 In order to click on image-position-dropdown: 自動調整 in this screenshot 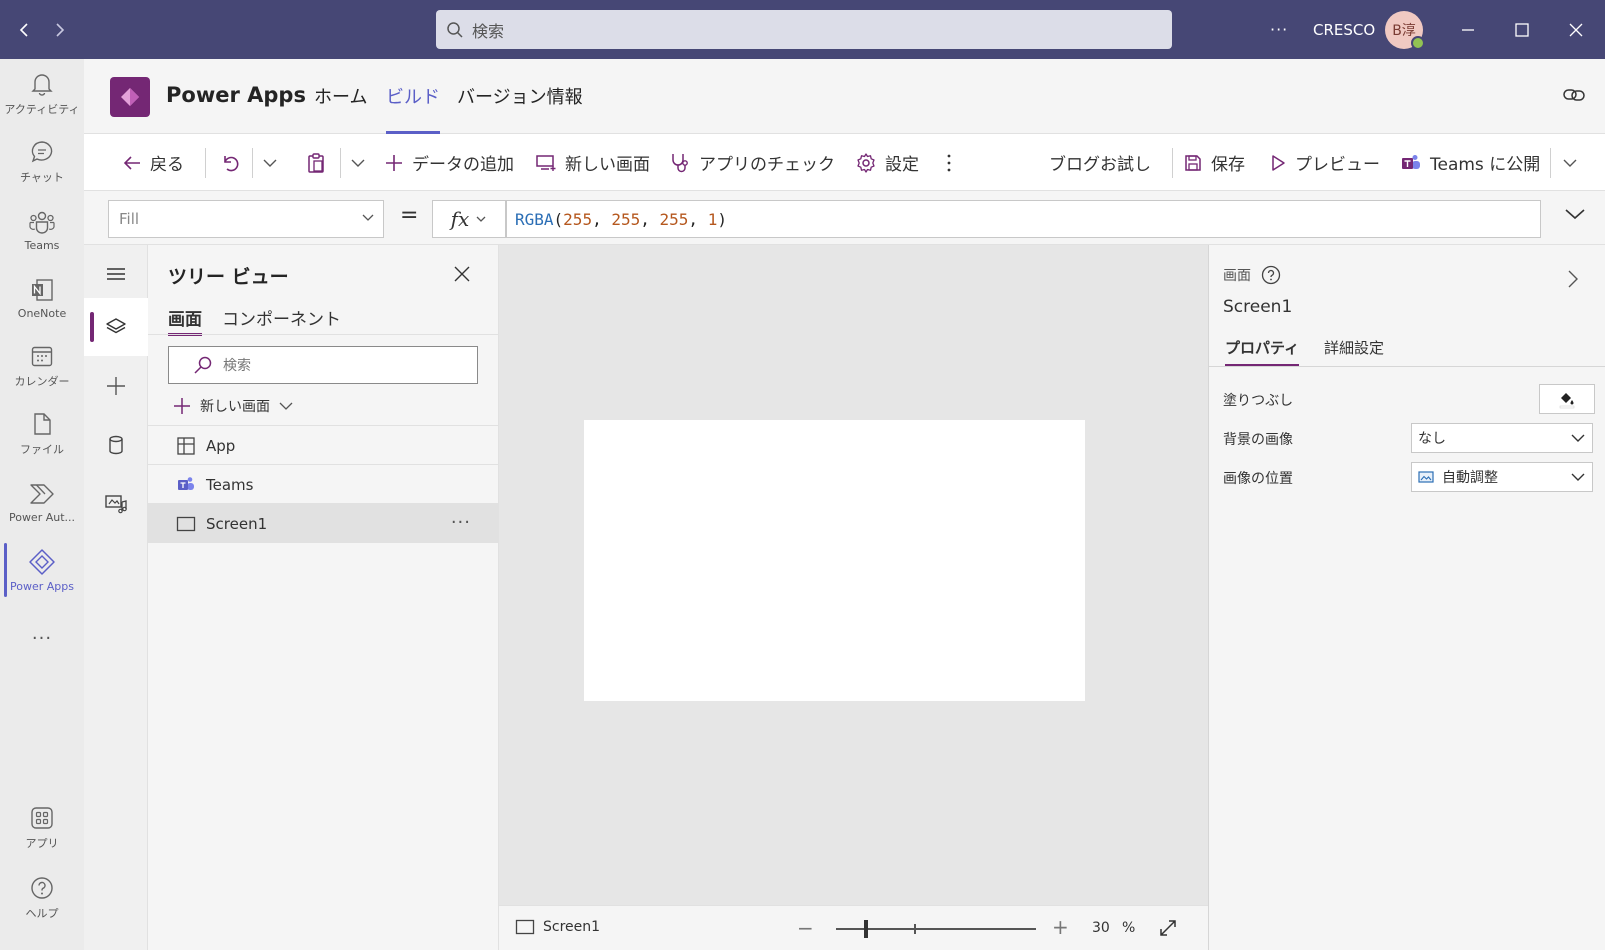, I will do `click(1502, 477)`.